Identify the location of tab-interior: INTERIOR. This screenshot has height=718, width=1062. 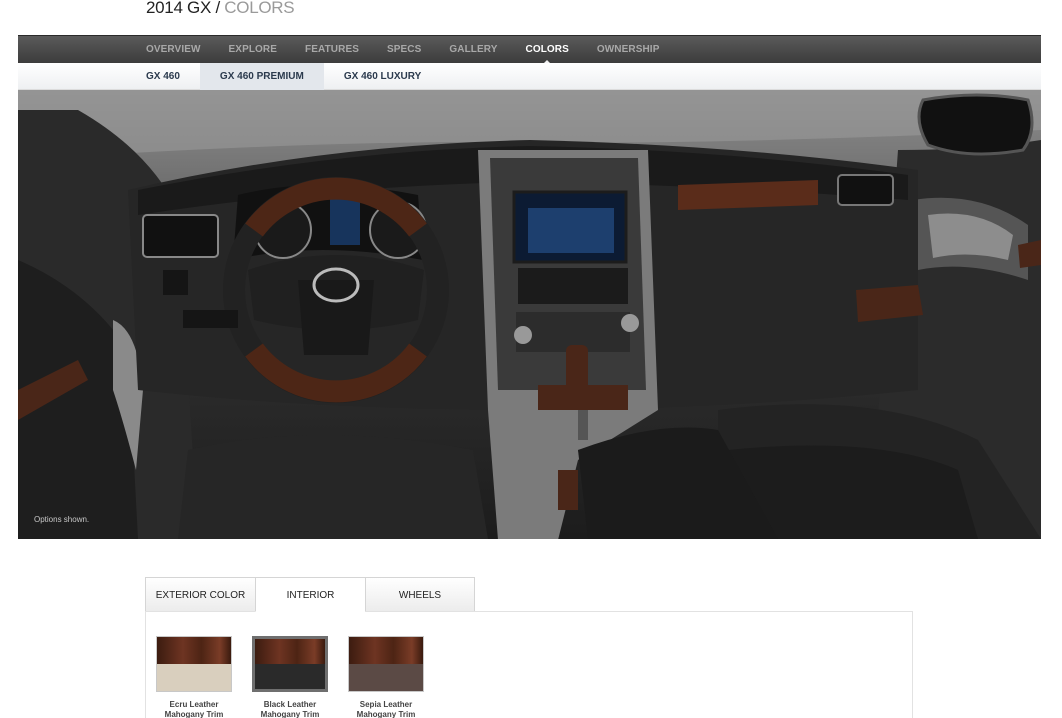
(310, 594).